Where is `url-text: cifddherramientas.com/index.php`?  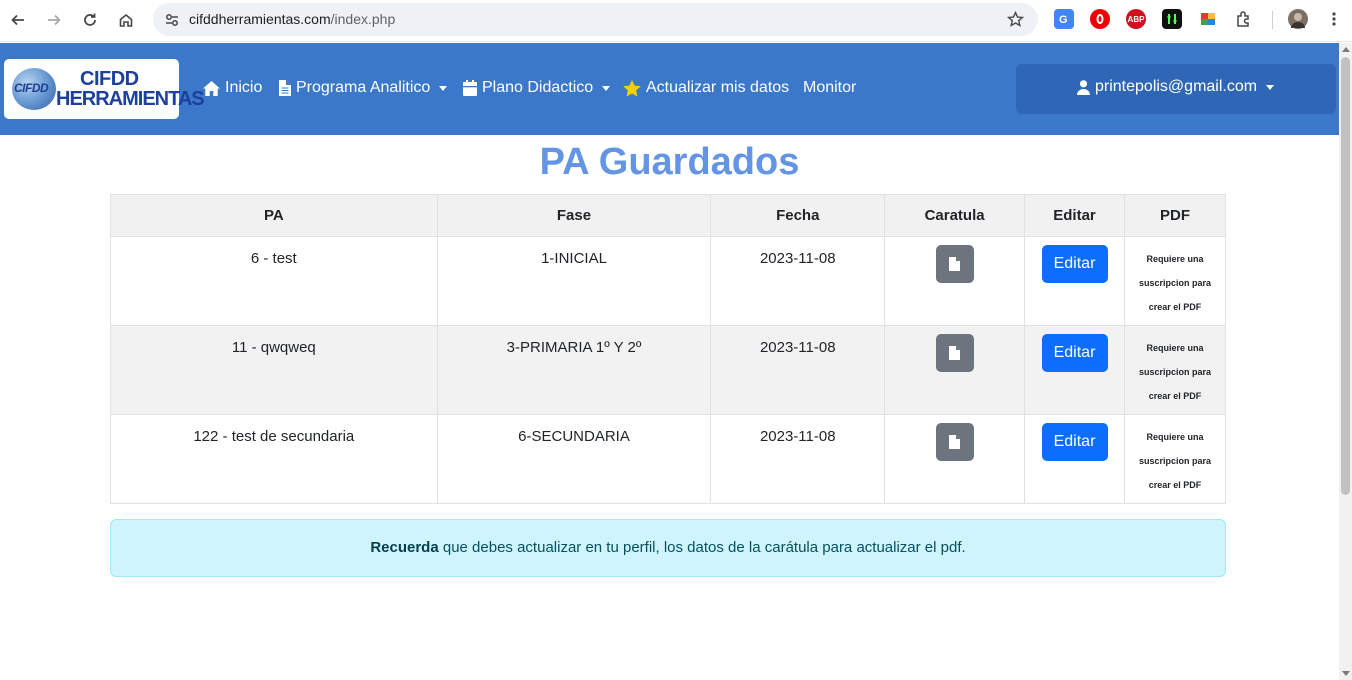
url-text: cifddherramientas.com/index.php is located at coordinates (292, 19).